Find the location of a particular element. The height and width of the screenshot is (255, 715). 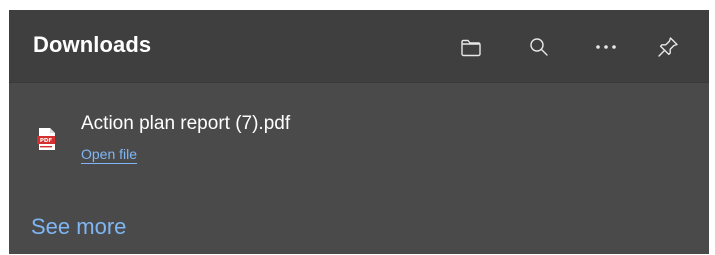

svg-text: PDF is located at coordinates (46, 141).